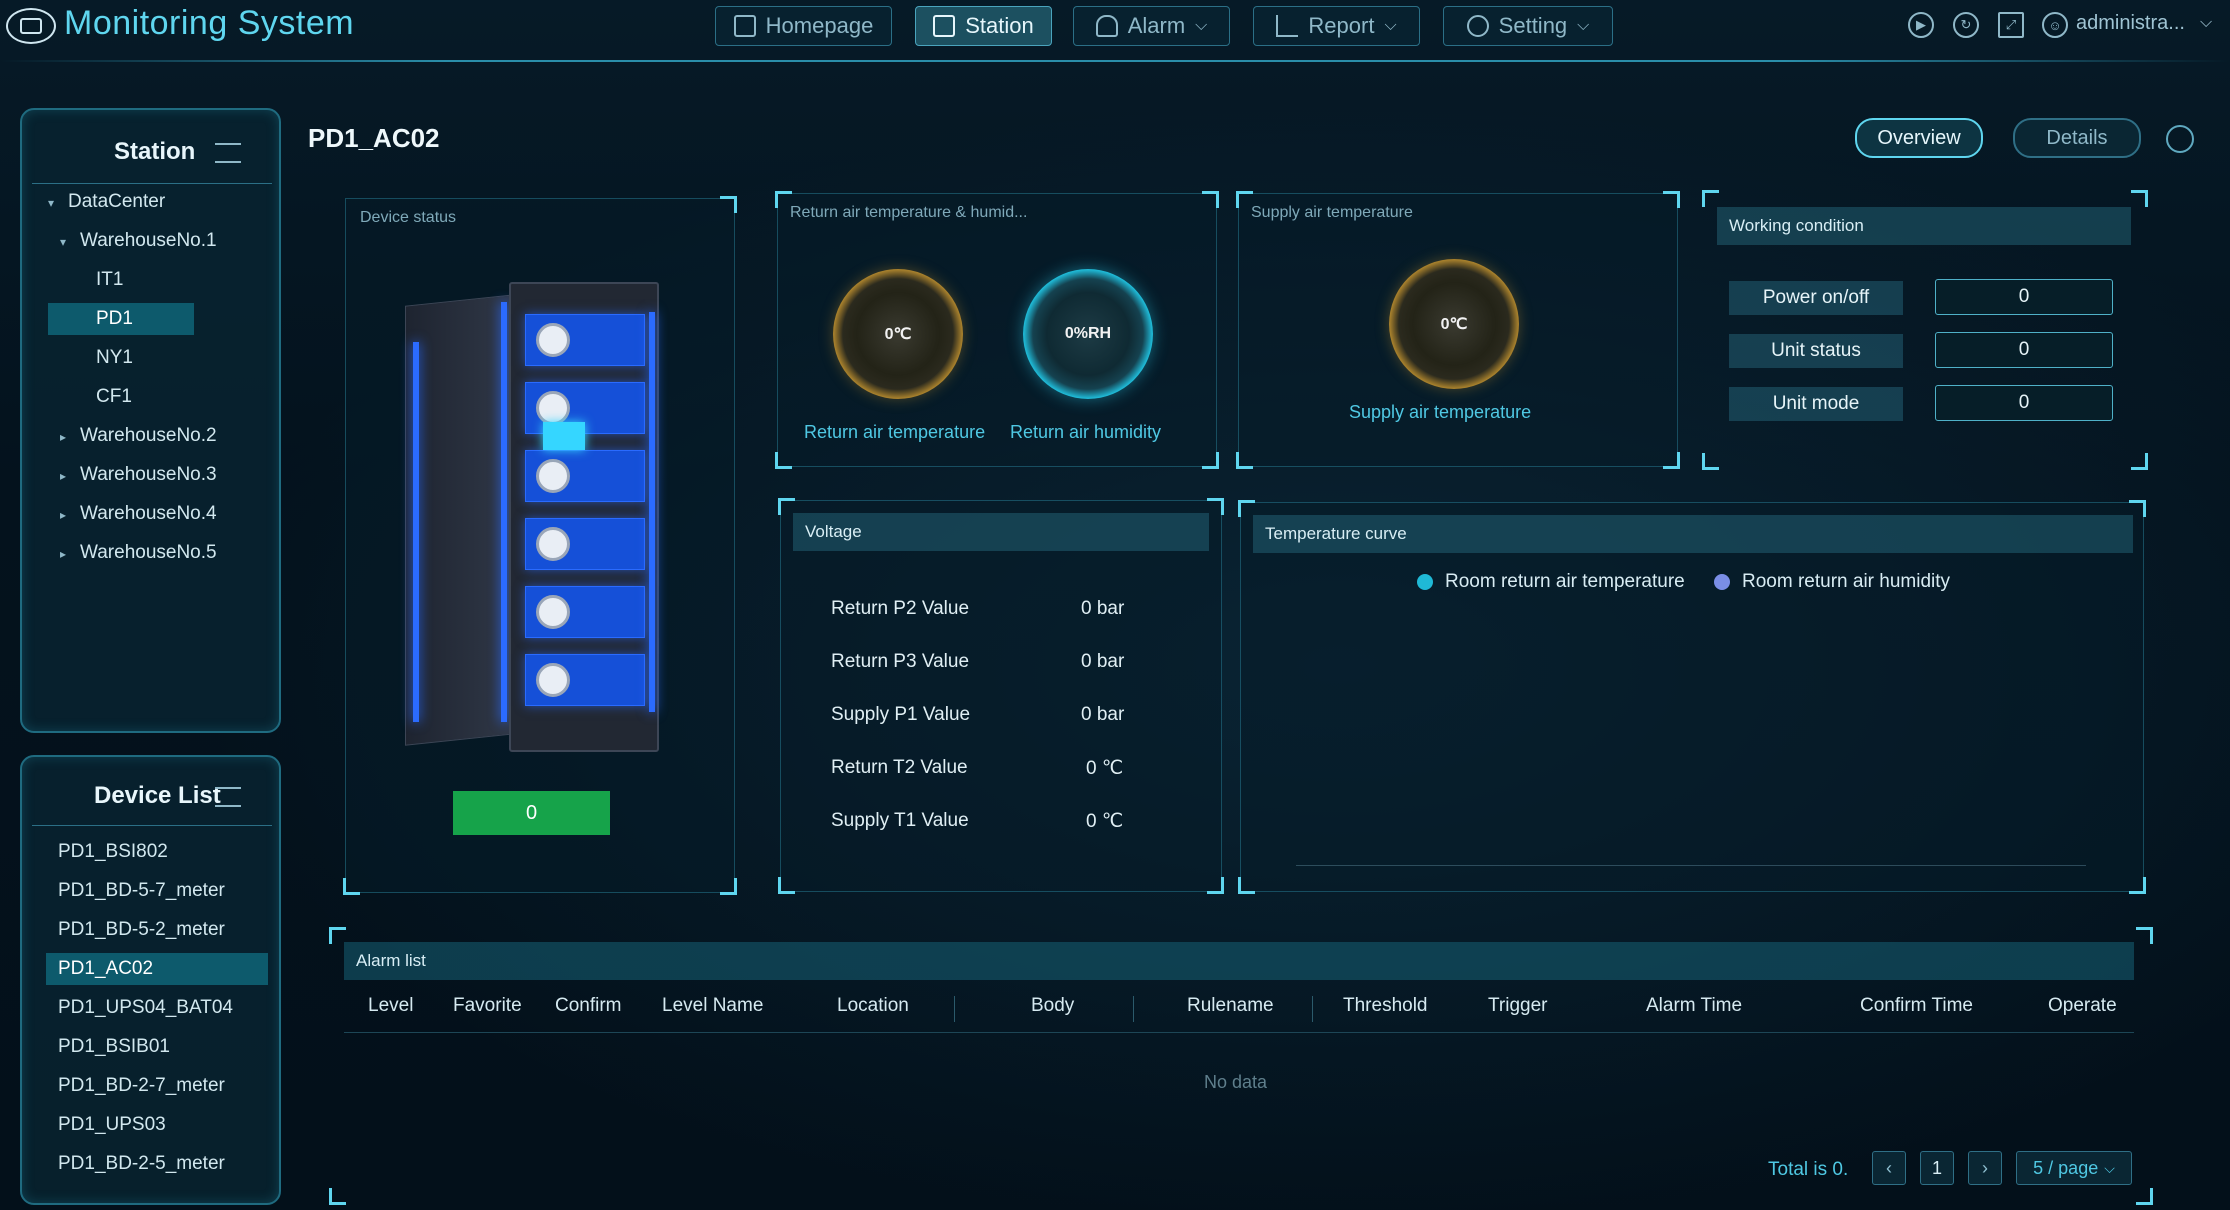  I want to click on voltage-row-value: 0 bar, so click(1103, 714).